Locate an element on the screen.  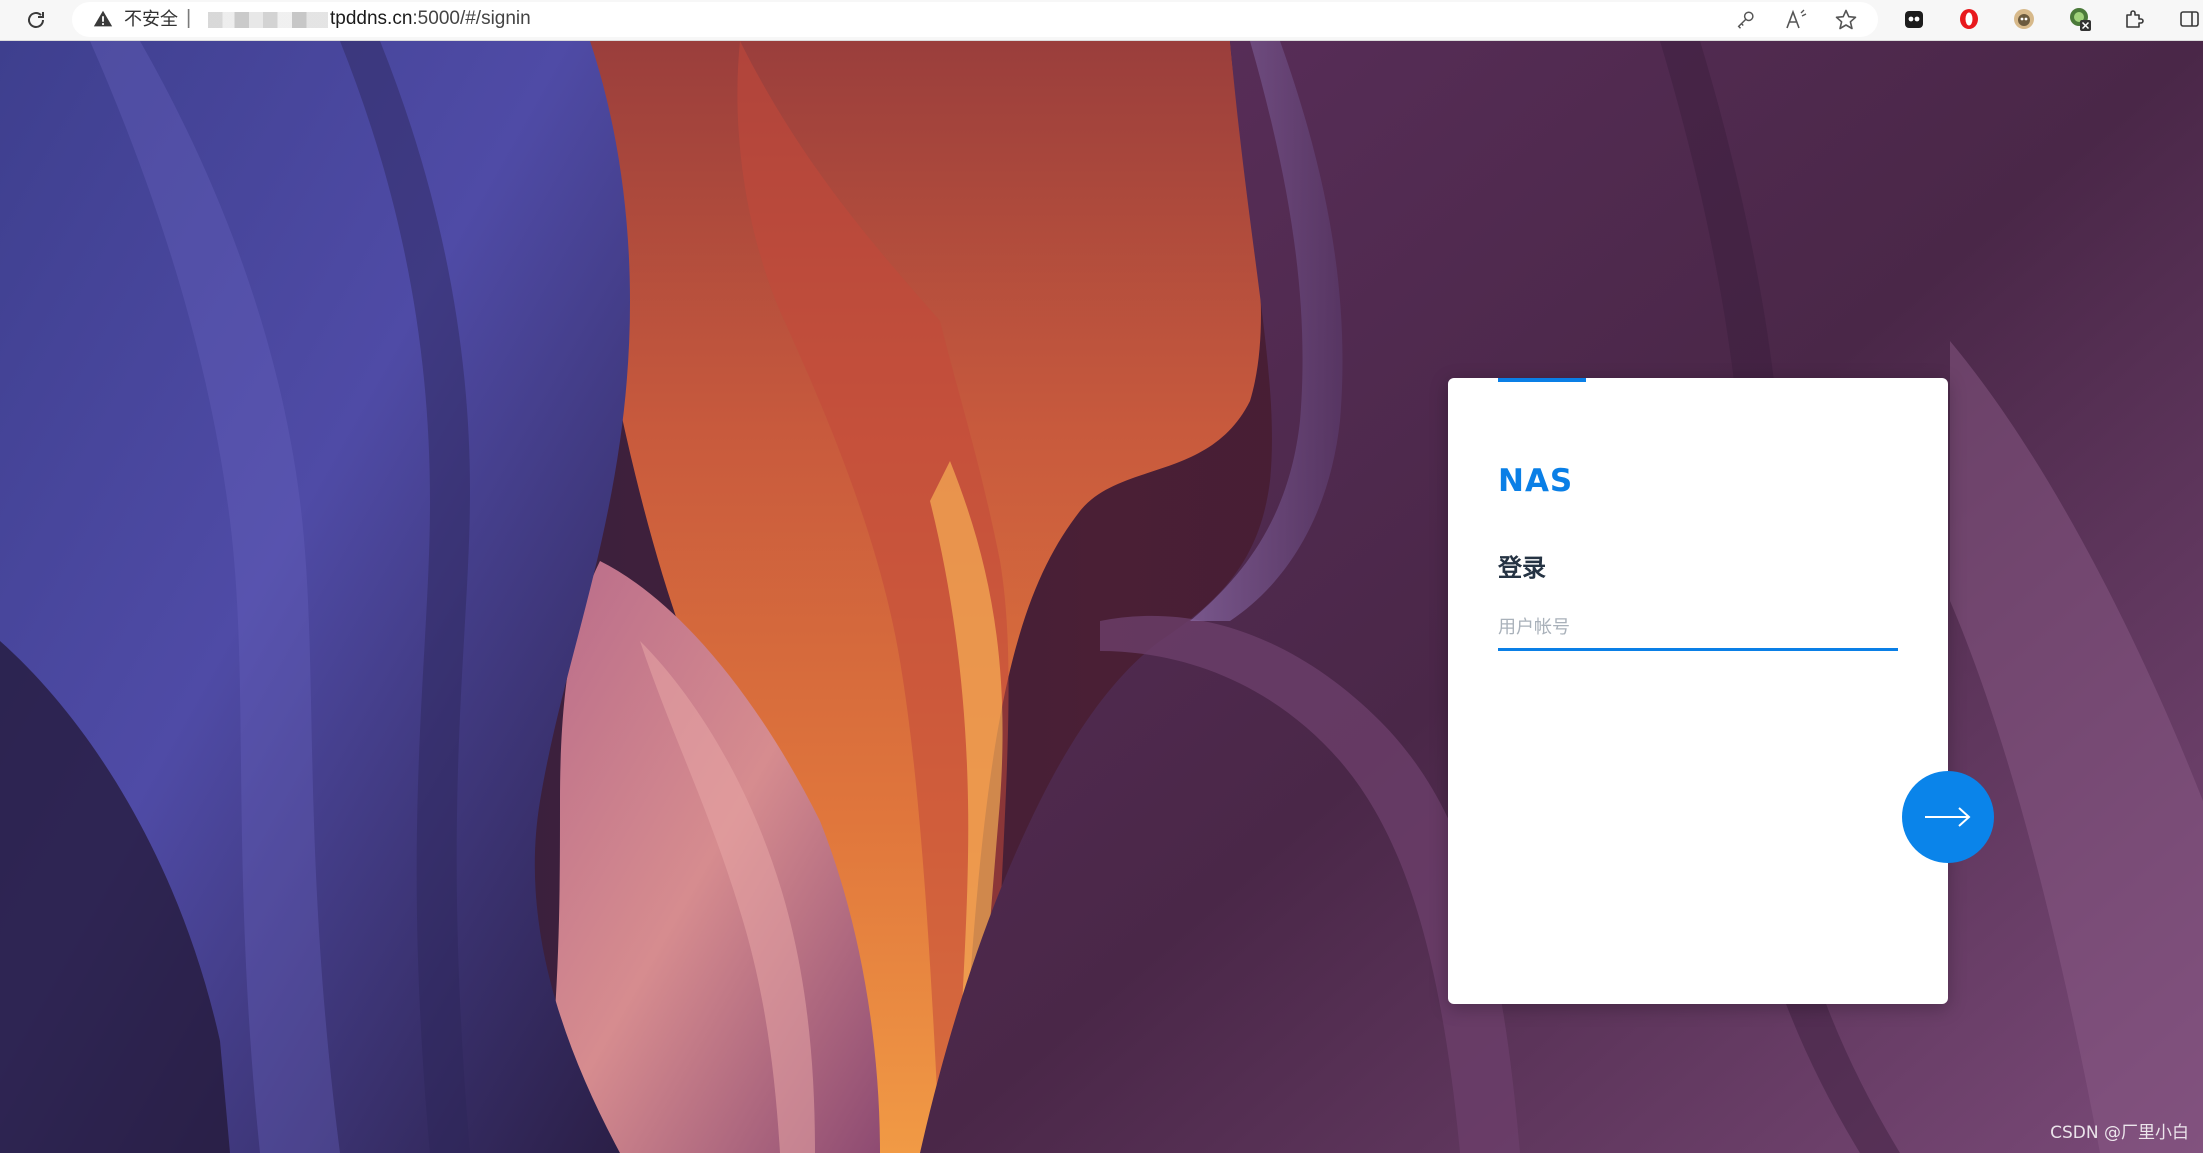
card-accent-bar is located at coordinates (1542, 380).